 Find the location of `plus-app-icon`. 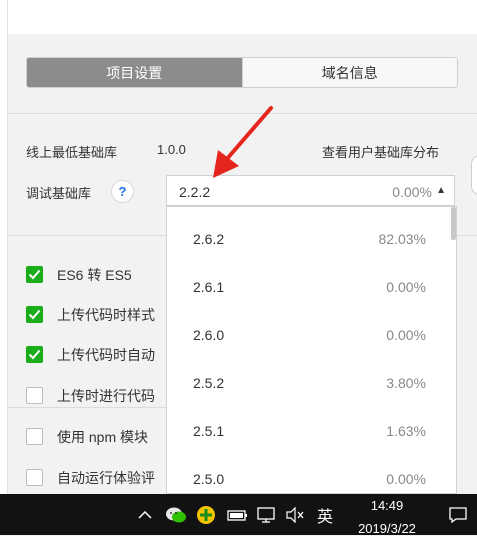

plus-app-icon is located at coordinates (206, 514).